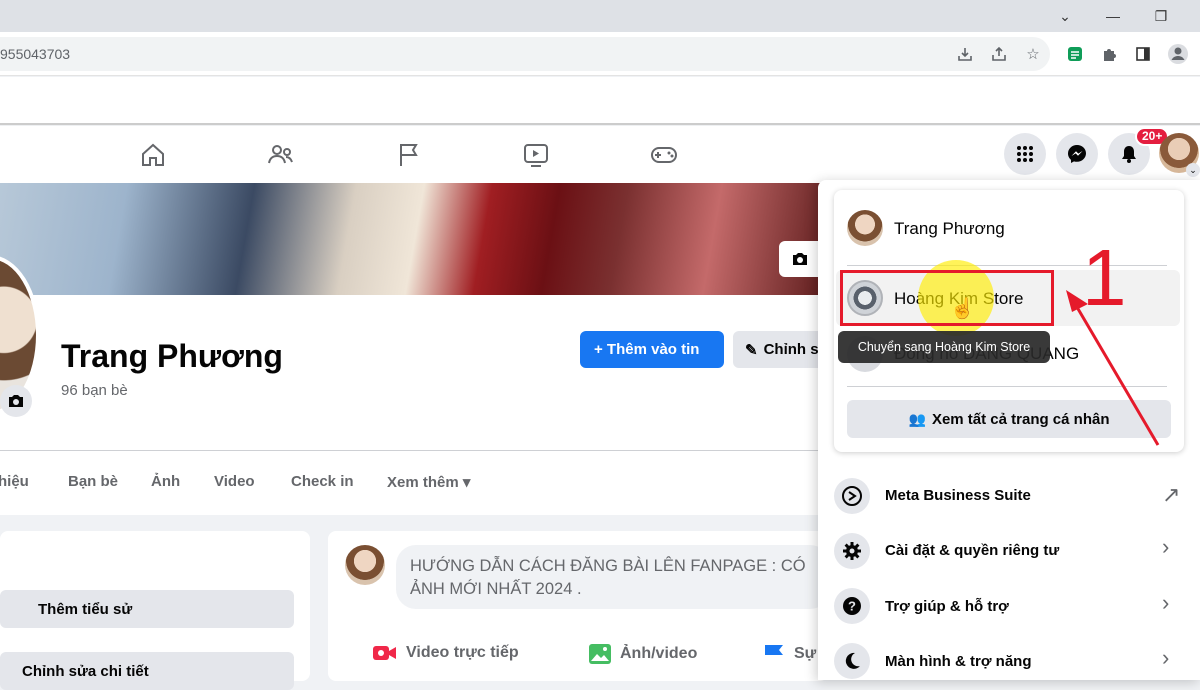  What do you see at coordinates (1065, 16) in the screenshot?
I see `tab-search-chevron-icon: ⌄` at bounding box center [1065, 16].